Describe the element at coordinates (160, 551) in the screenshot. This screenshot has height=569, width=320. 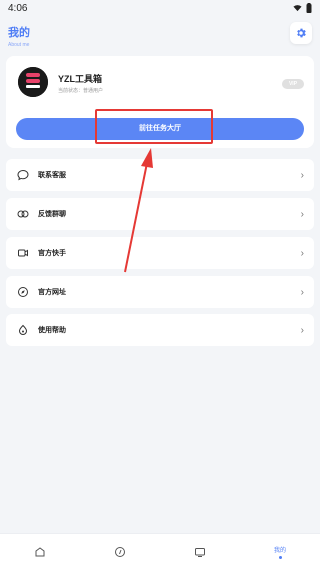
I see `bottom-nav: 我的` at that location.